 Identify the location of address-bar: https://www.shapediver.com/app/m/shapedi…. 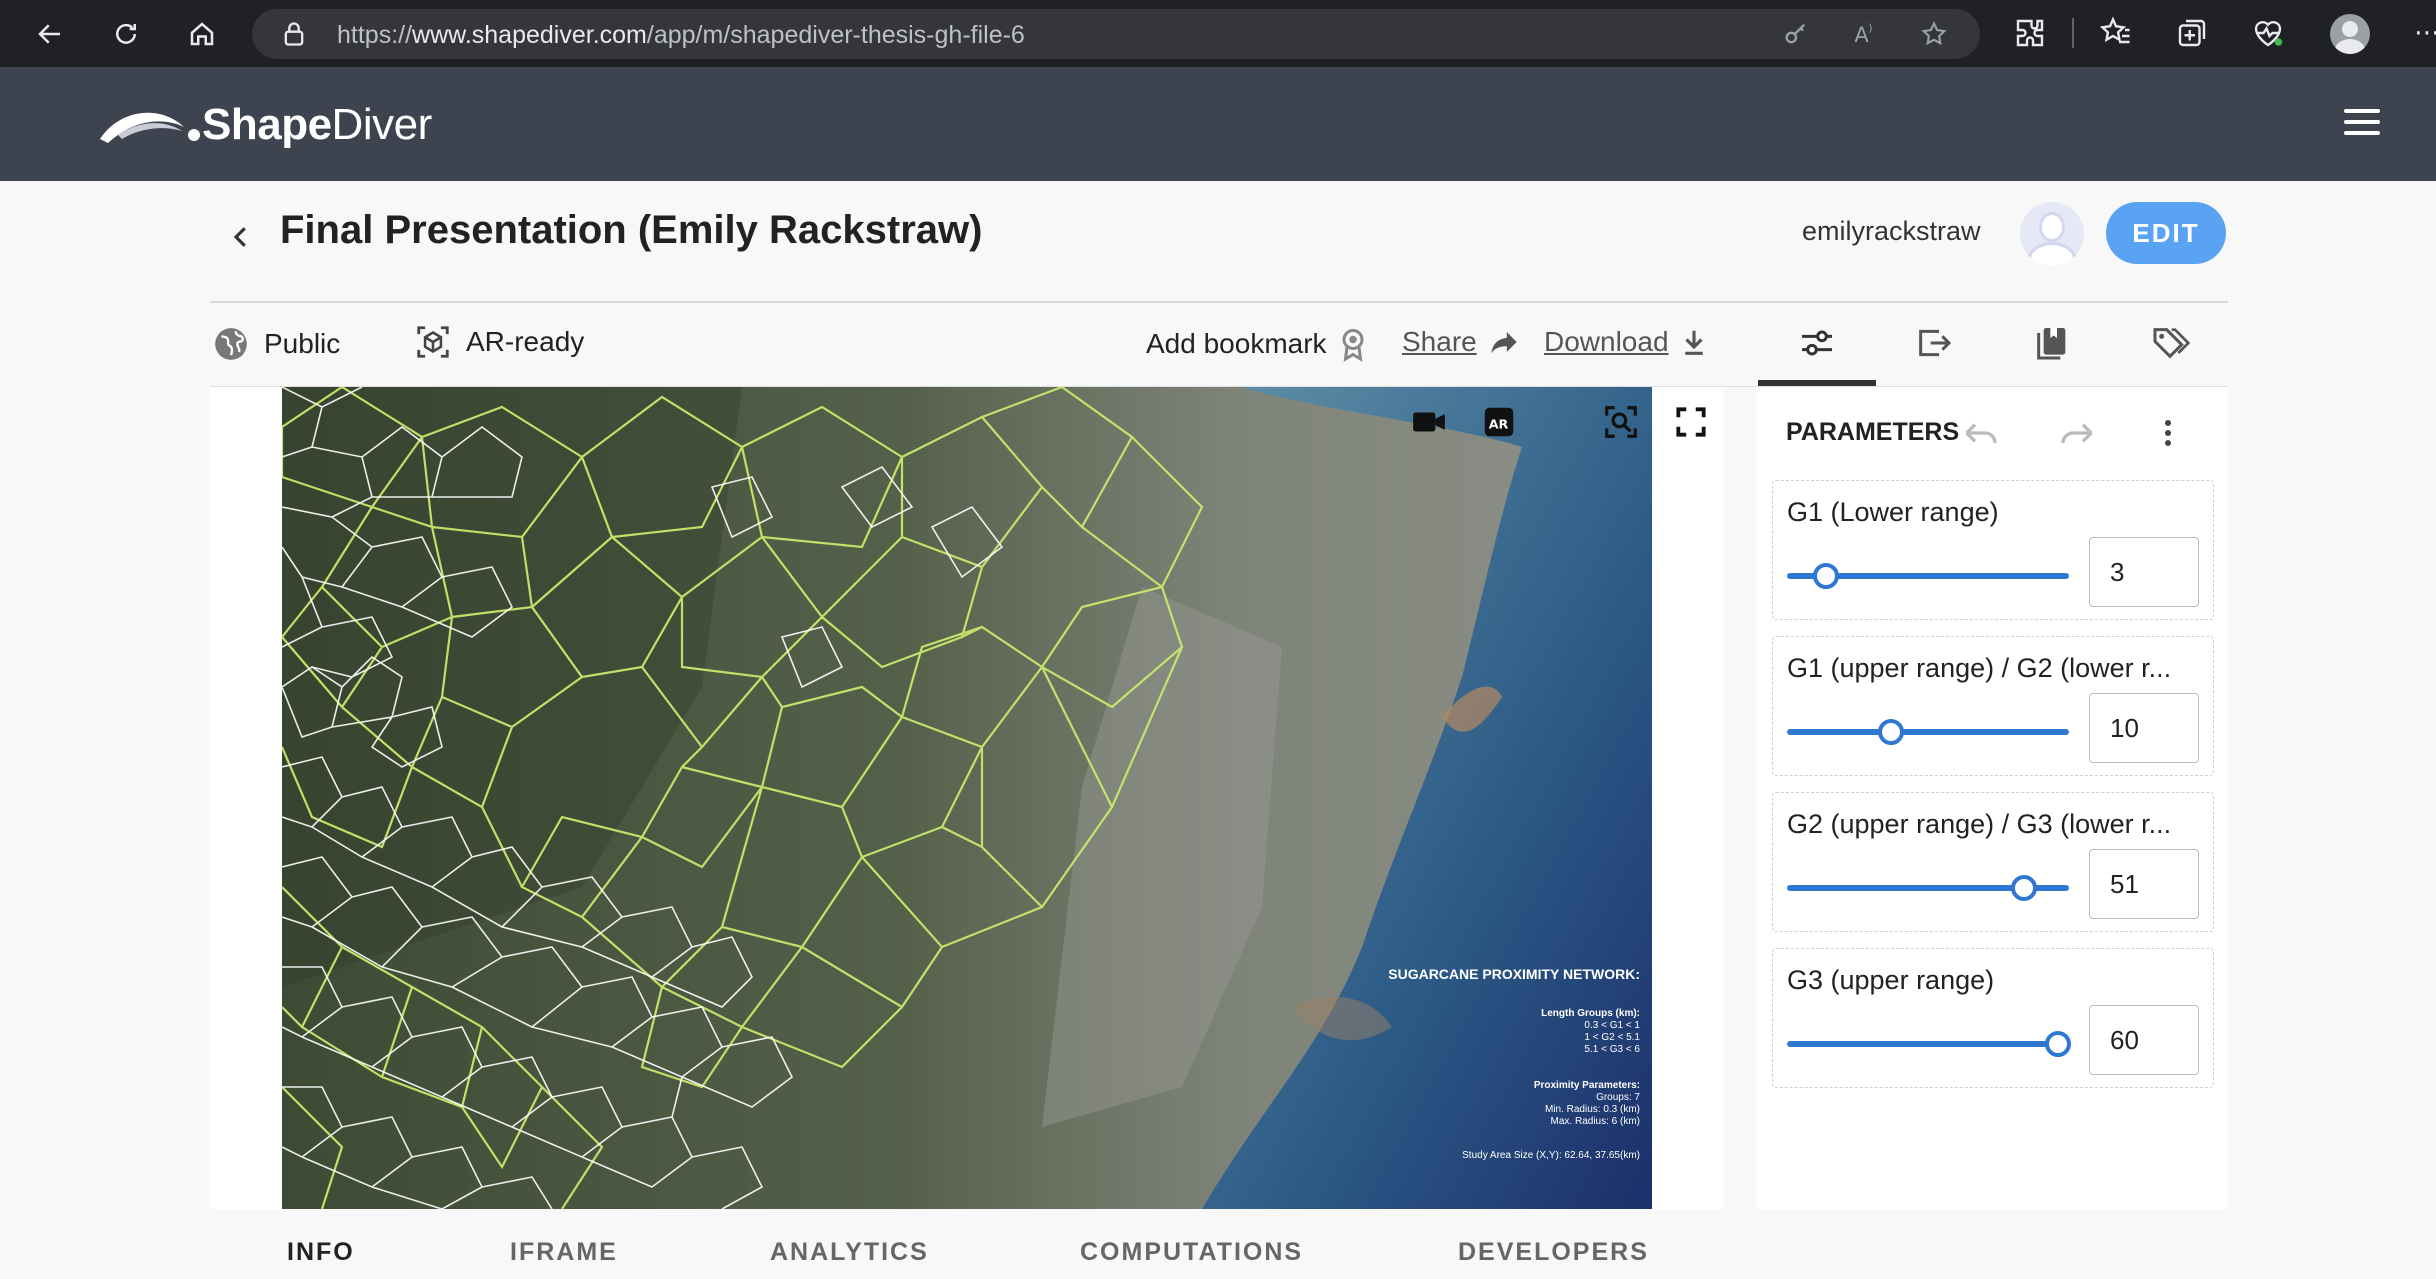
(1116, 34).